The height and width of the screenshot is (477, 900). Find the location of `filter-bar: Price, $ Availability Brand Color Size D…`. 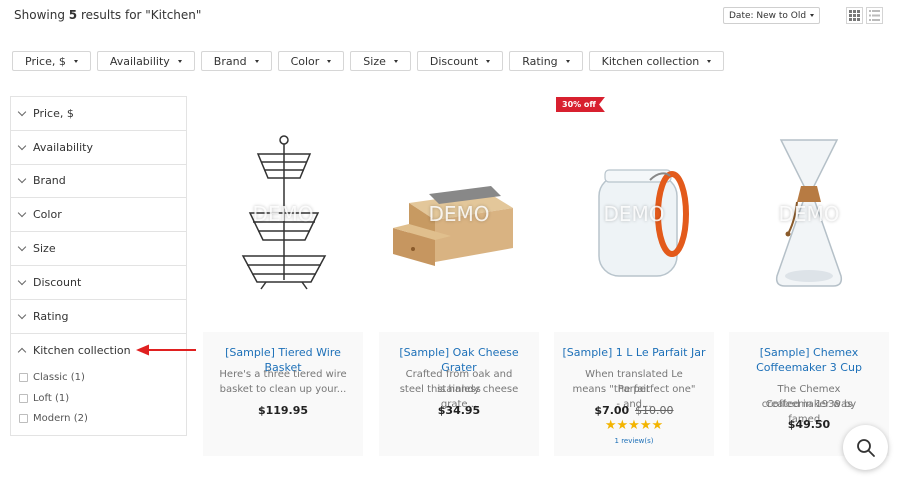

filter-bar: Price, $ Availability Brand Color Size D… is located at coordinates (368, 61).